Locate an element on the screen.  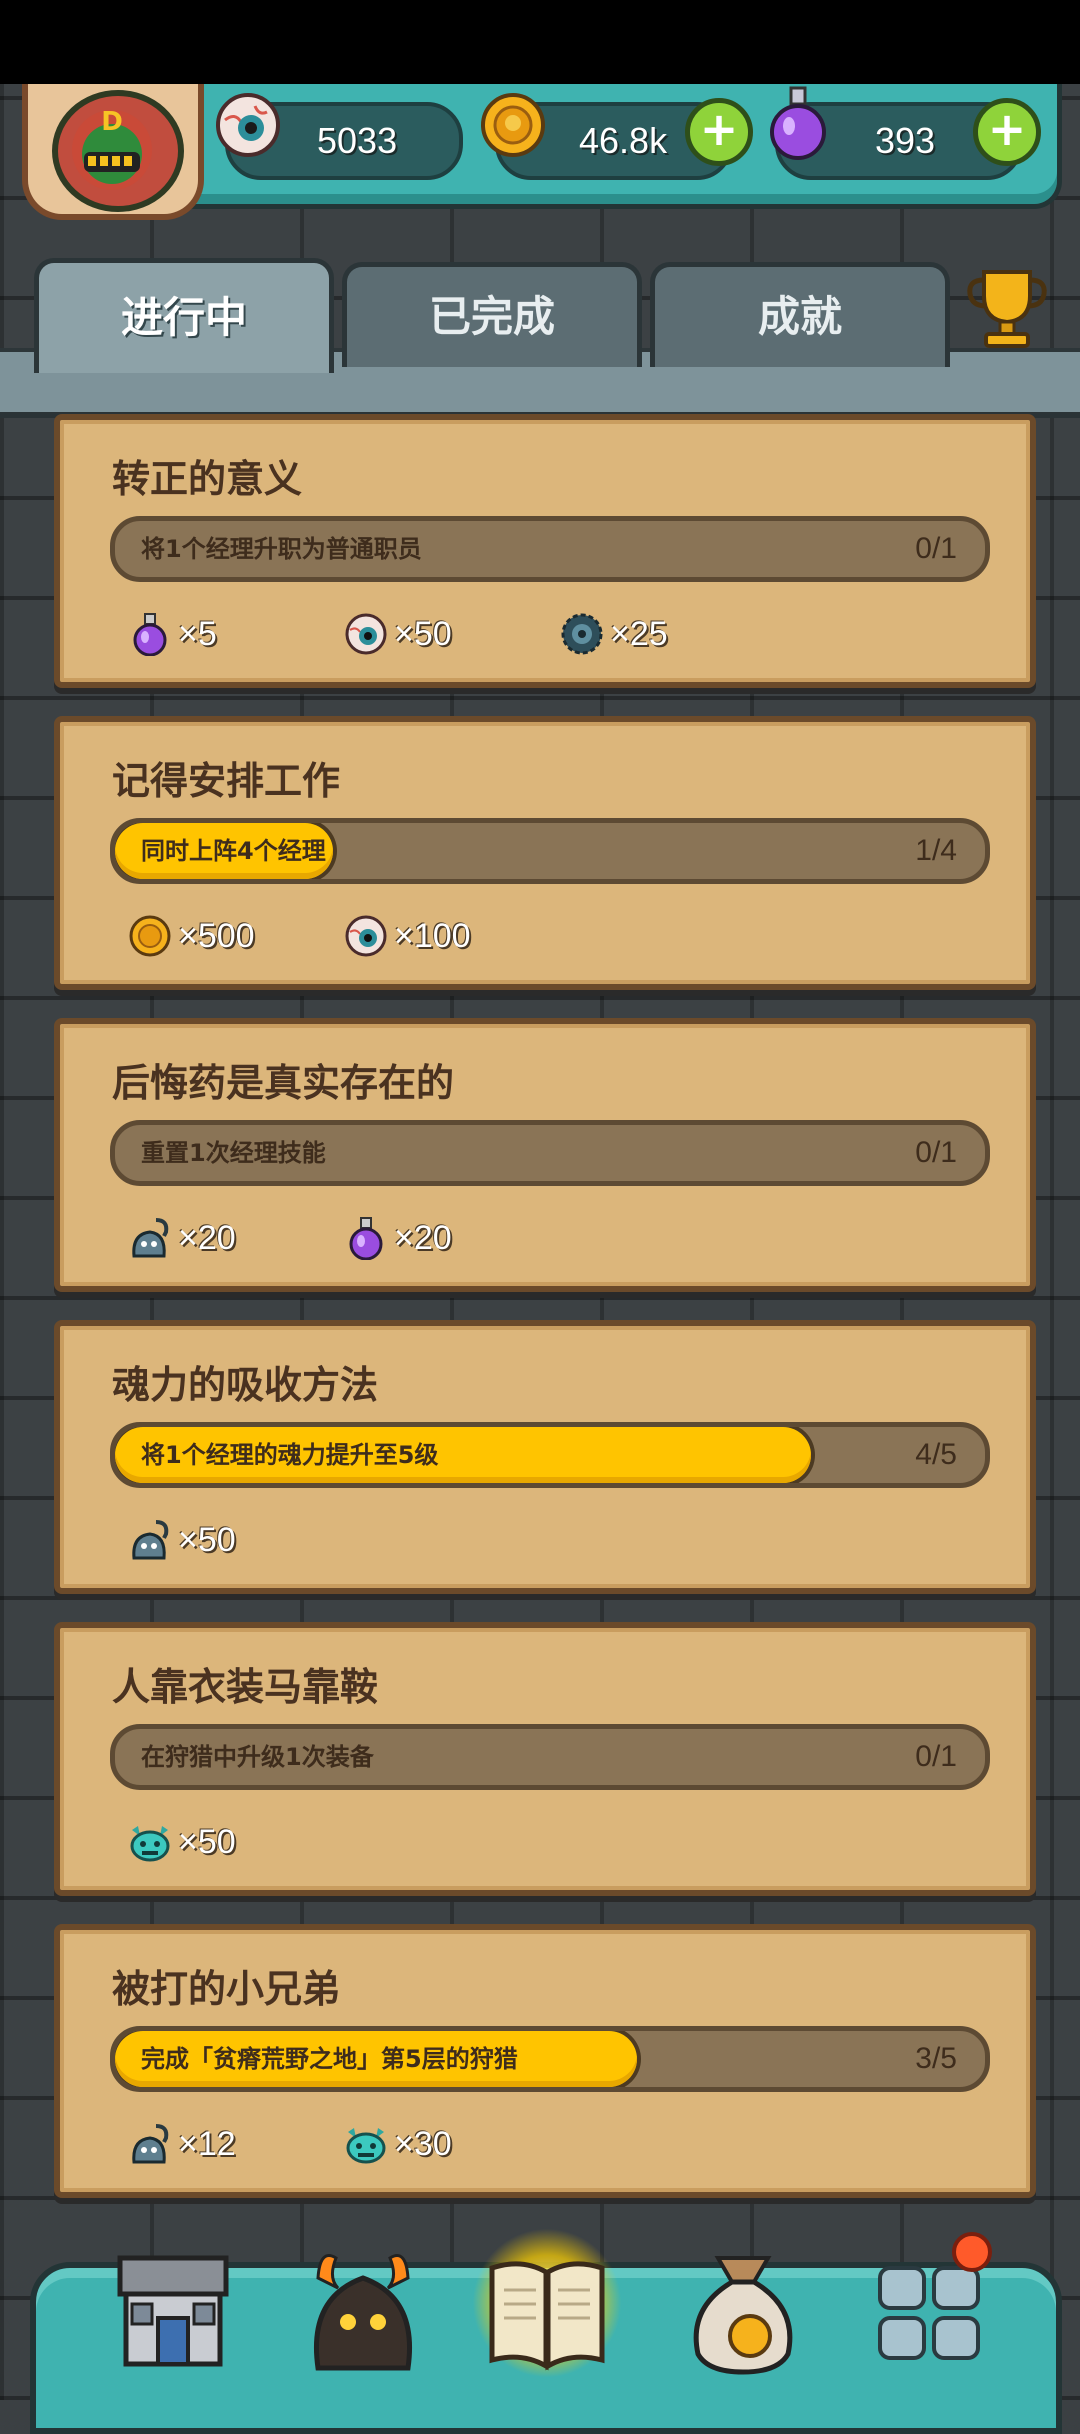
add-potion-button: + is located at coordinates (1007, 132).